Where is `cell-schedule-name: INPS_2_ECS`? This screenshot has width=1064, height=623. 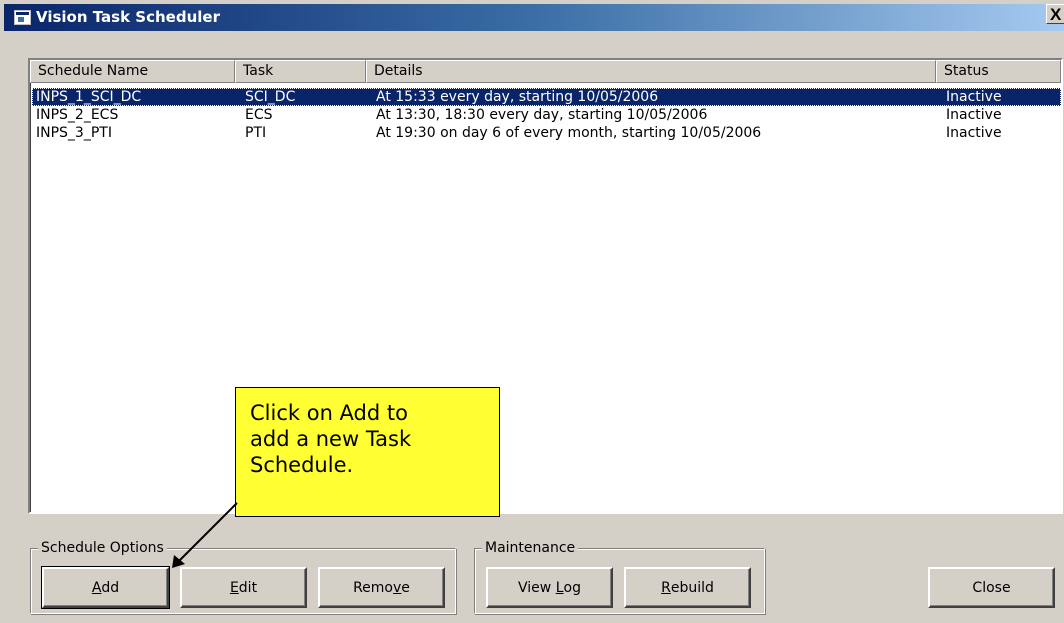
cell-schedule-name: INPS_2_ECS is located at coordinates (77, 115).